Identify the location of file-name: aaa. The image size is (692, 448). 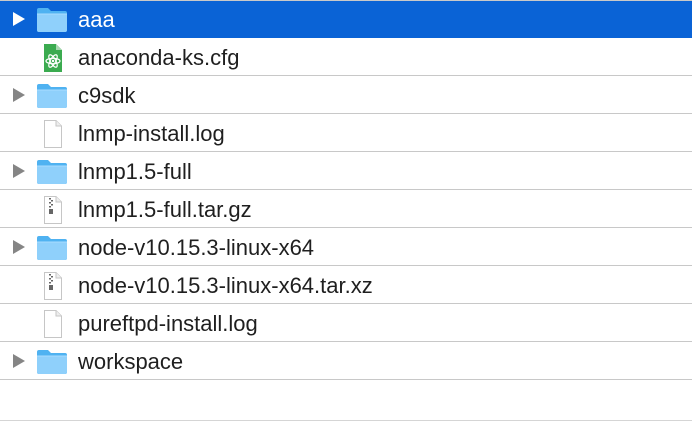
(96, 19).